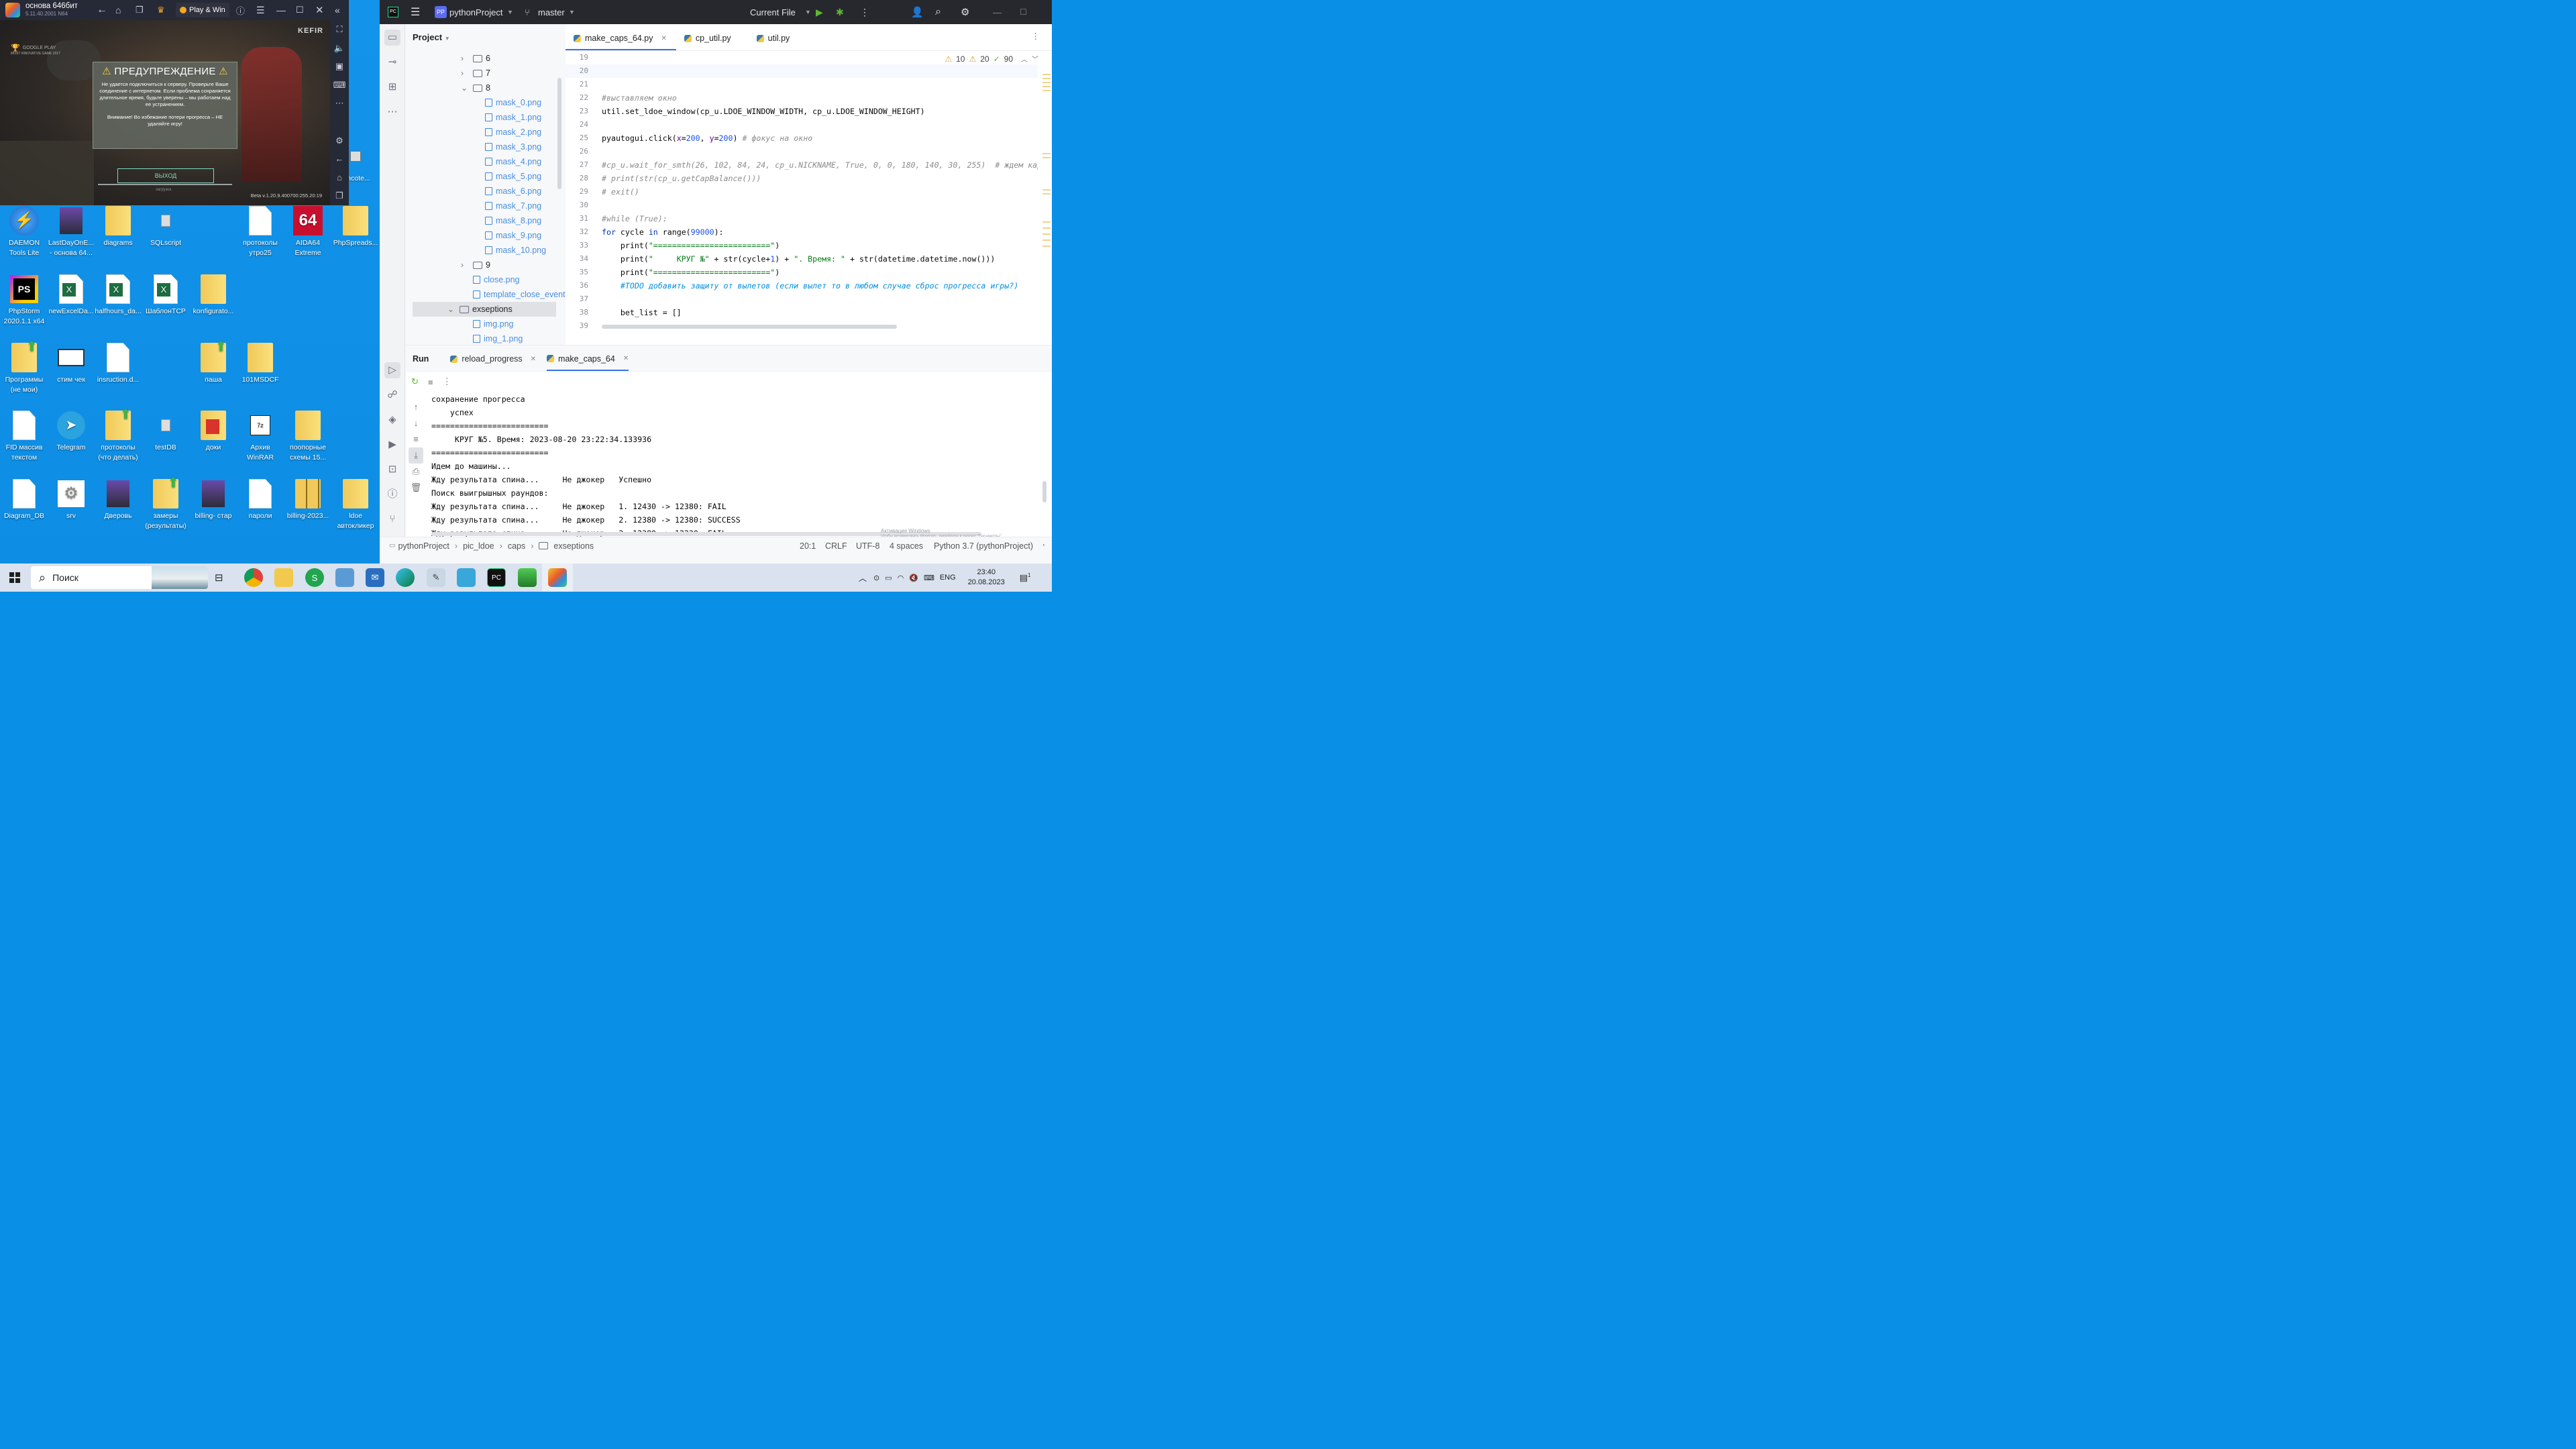 The image size is (2576, 1449). I want to click on windows-start-icon, so click(14, 577).